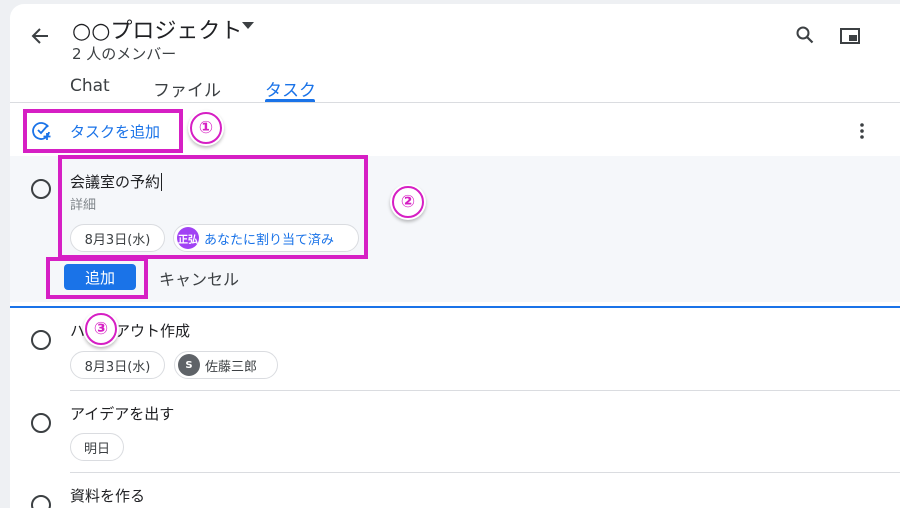  Describe the element at coordinates (122, 413) in the screenshot. I see `task-title: アイデアを出す` at that location.